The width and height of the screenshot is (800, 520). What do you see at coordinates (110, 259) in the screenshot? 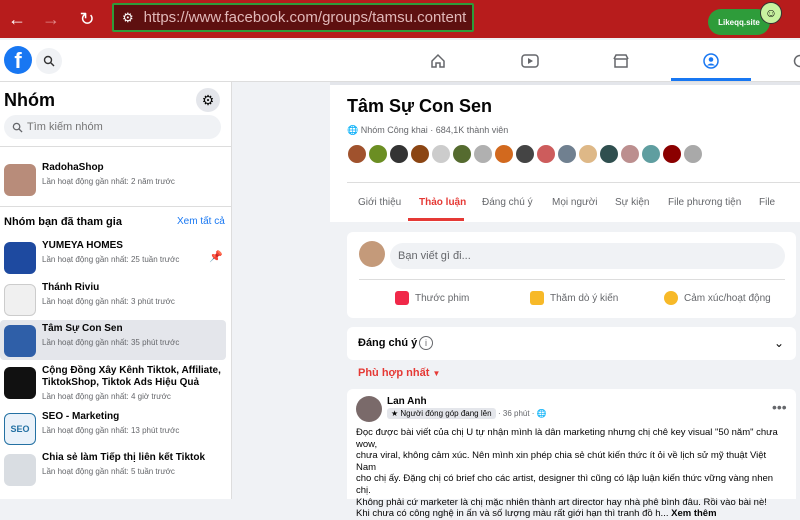
I see `group-activity: Lần hoạt động gần nhất: 25 tuần trước` at bounding box center [110, 259].